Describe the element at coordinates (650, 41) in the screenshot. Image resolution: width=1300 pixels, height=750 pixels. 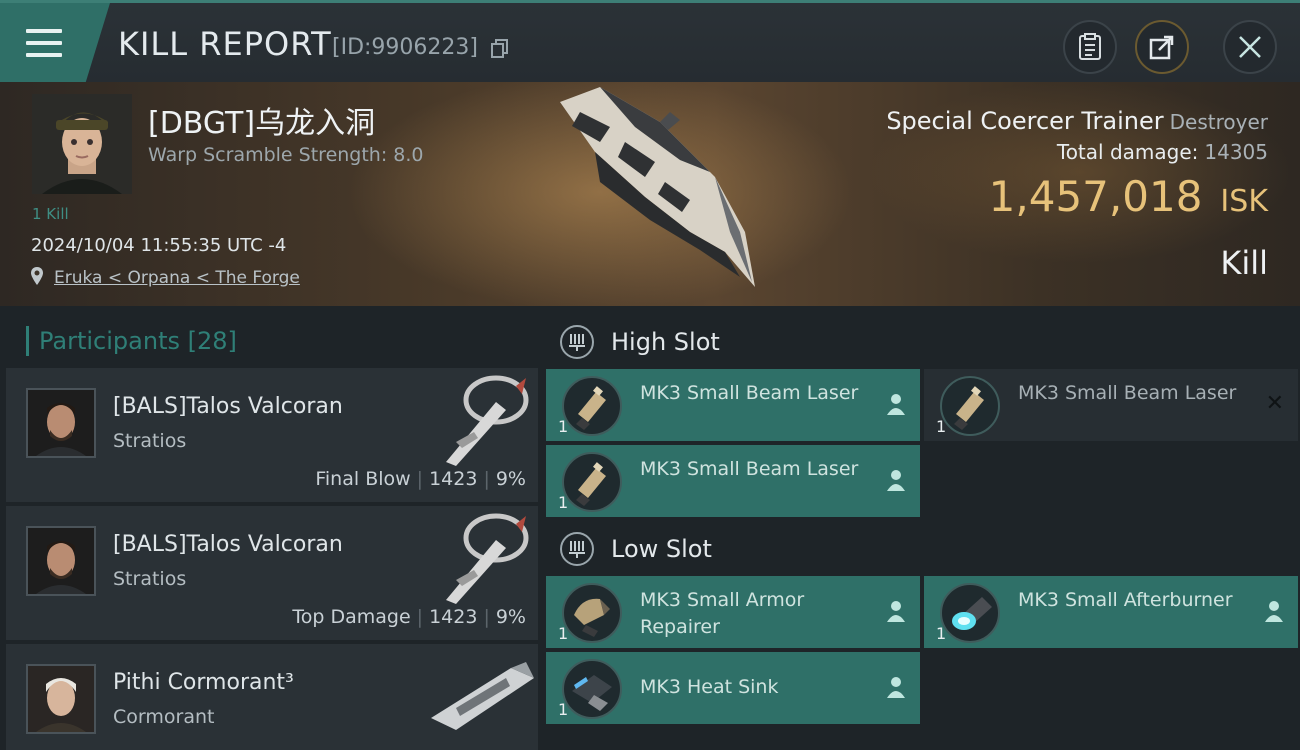
I see `top-bar: KILL REPORT [ID:9906223]` at that location.